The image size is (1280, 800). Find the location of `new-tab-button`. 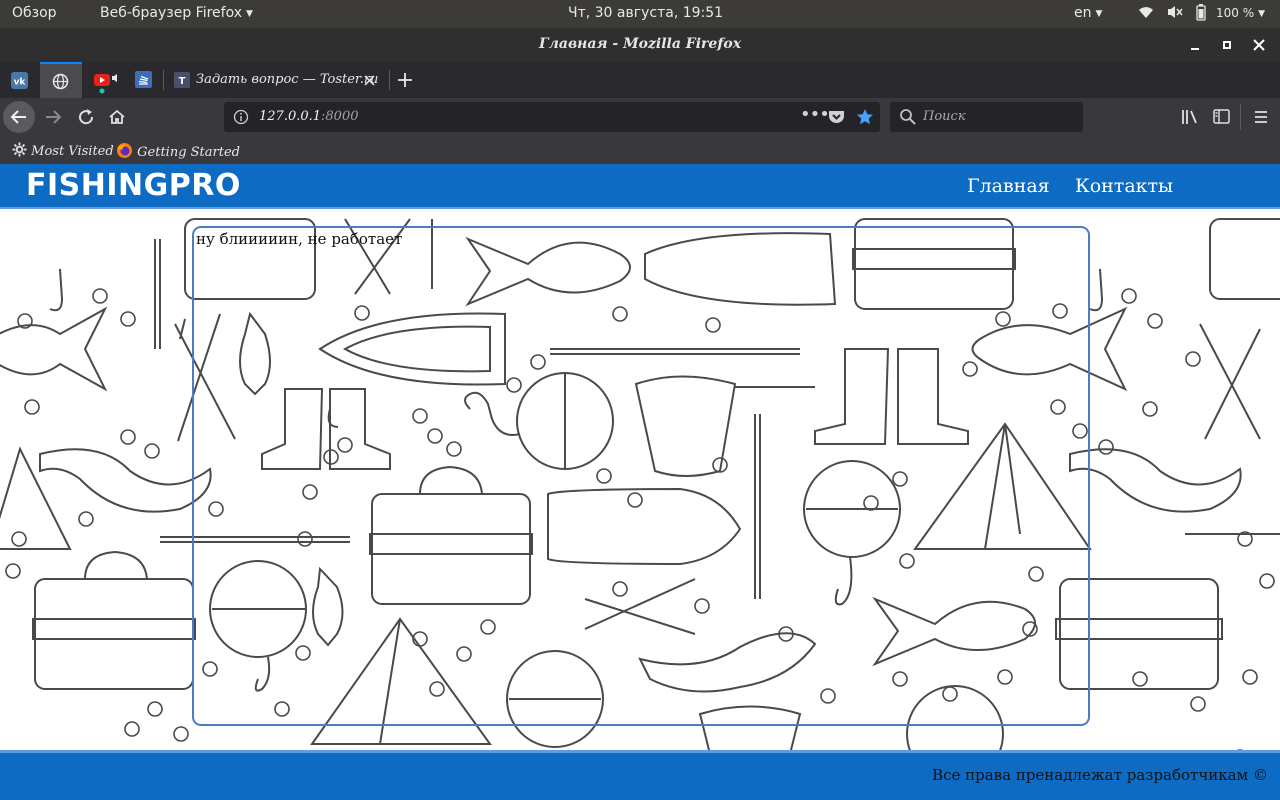

new-tab-button is located at coordinates (405, 80).